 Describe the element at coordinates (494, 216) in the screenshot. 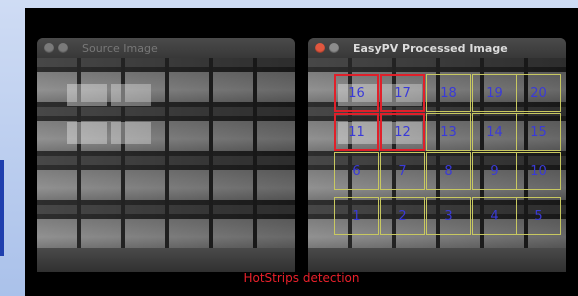

I see `panel-box: 4` at that location.